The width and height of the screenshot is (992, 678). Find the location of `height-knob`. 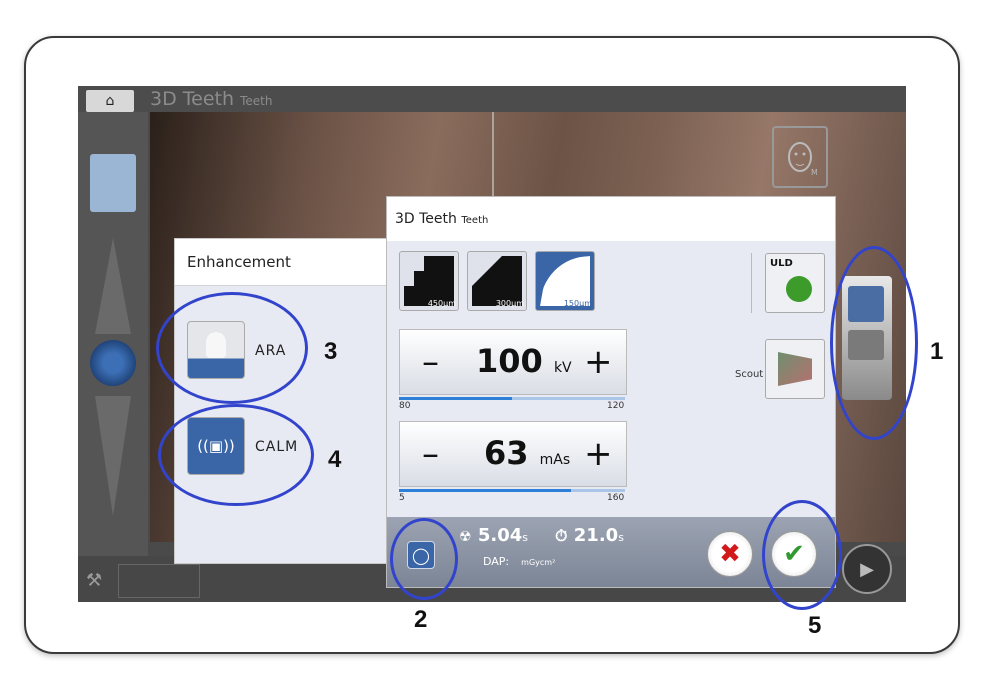

height-knob is located at coordinates (113, 363).